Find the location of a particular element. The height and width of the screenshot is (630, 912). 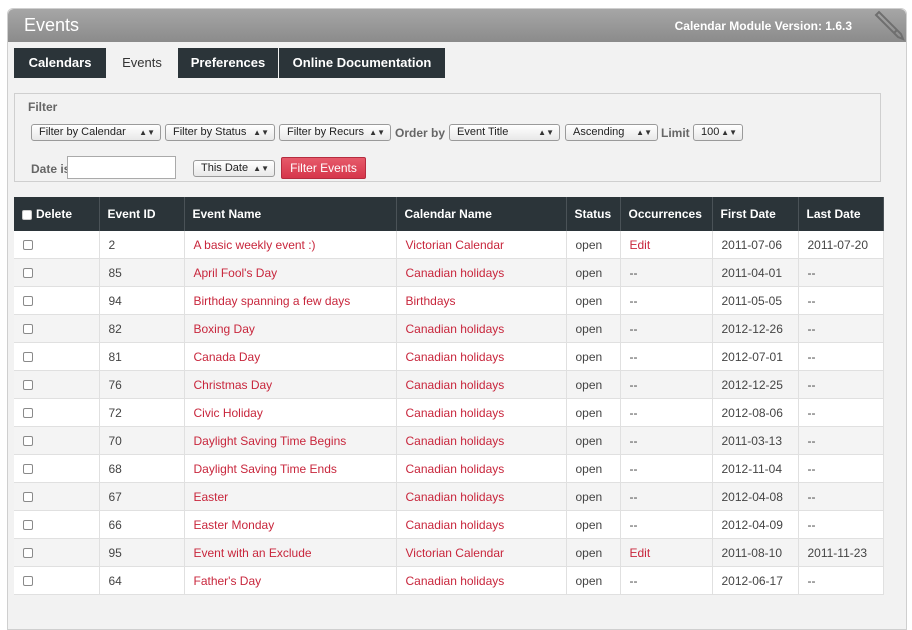

column-header-delete: Delete is located at coordinates (57, 214).